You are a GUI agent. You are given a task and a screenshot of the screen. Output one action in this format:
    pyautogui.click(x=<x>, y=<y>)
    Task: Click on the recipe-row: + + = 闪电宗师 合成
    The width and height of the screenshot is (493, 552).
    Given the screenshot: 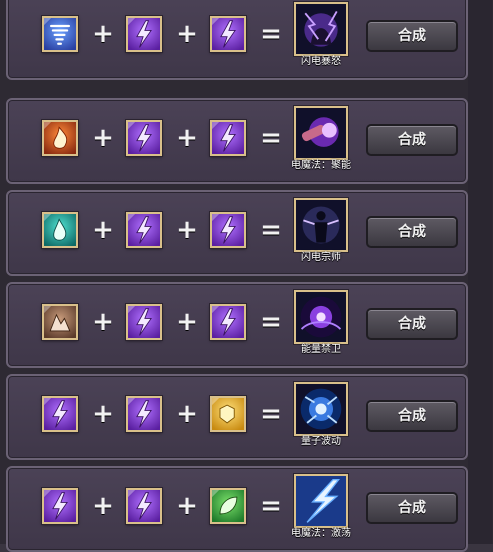 What is the action you would take?
    pyautogui.click(x=237, y=233)
    